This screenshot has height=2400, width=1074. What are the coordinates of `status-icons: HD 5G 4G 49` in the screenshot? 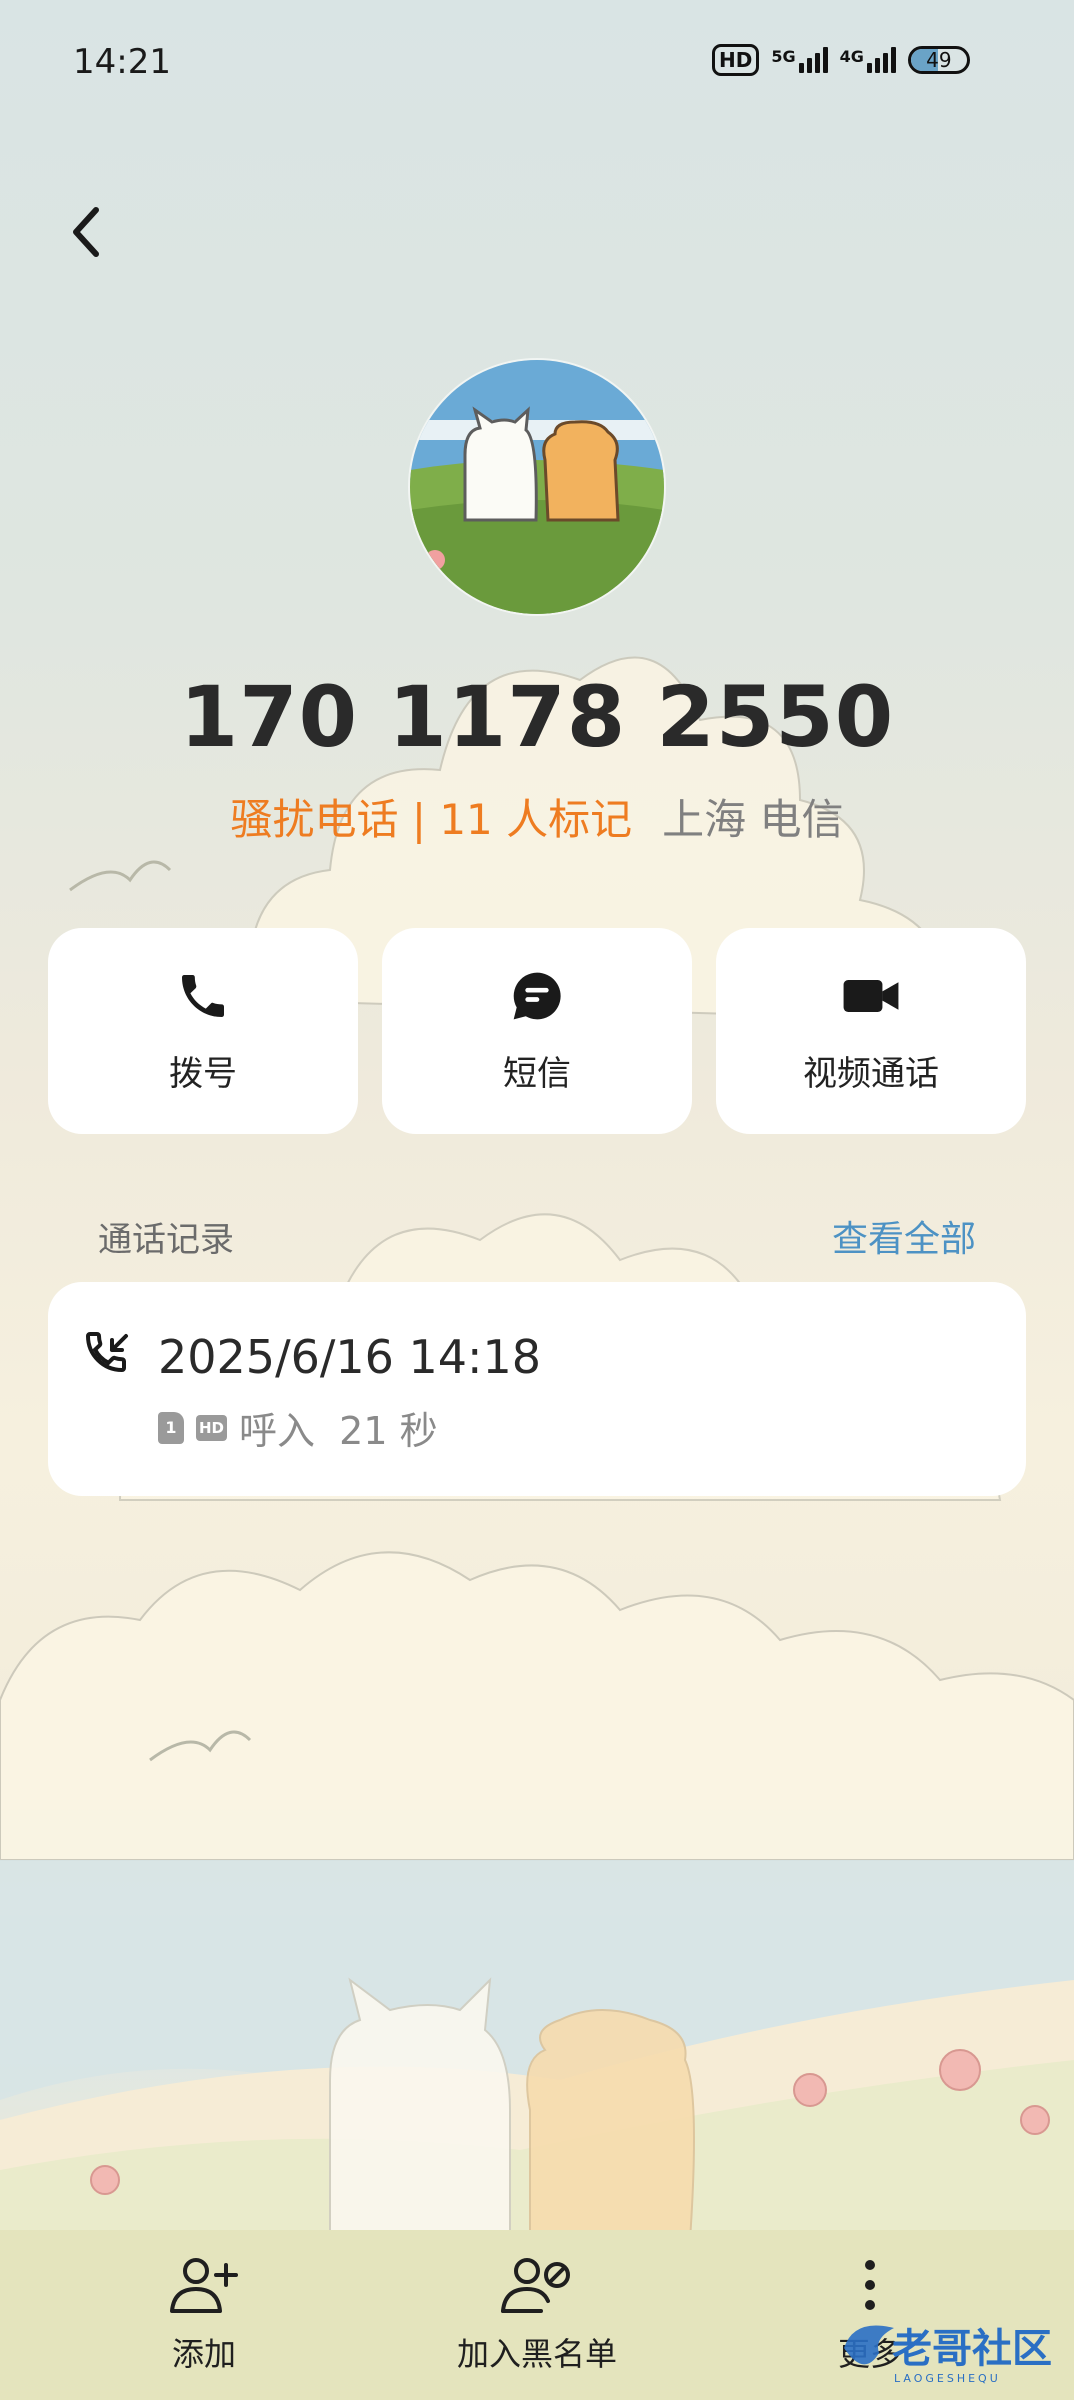 It's located at (841, 60).